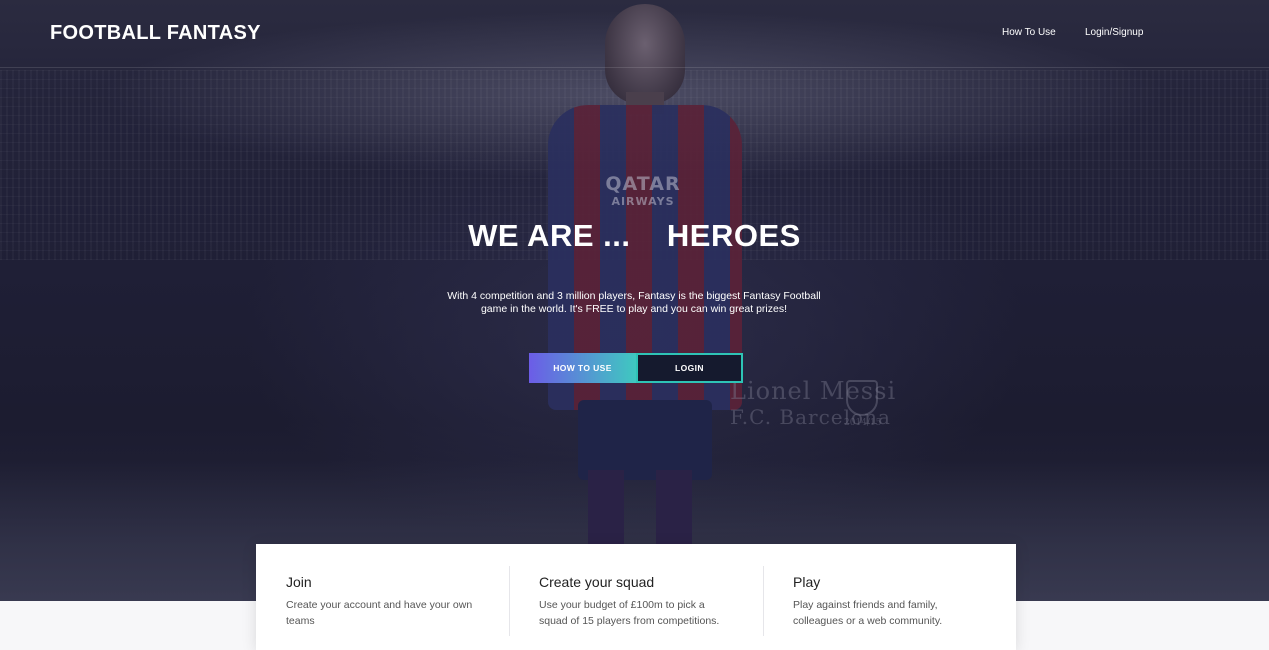 This screenshot has width=1269, height=650. What do you see at coordinates (582, 368) in the screenshot?
I see `how-to-use-button: How To Use` at bounding box center [582, 368].